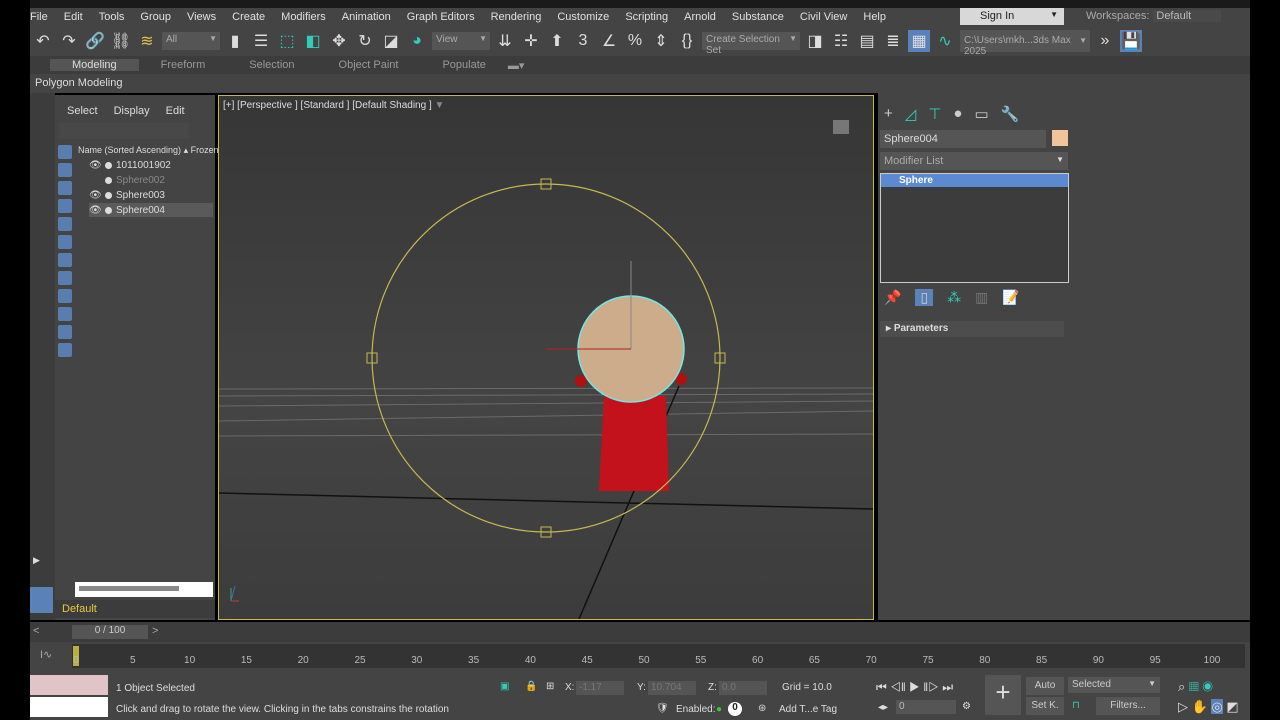 The image size is (1280, 720). Describe the element at coordinates (69, 685) in the screenshot. I see `maxscript-listener-pink` at that location.